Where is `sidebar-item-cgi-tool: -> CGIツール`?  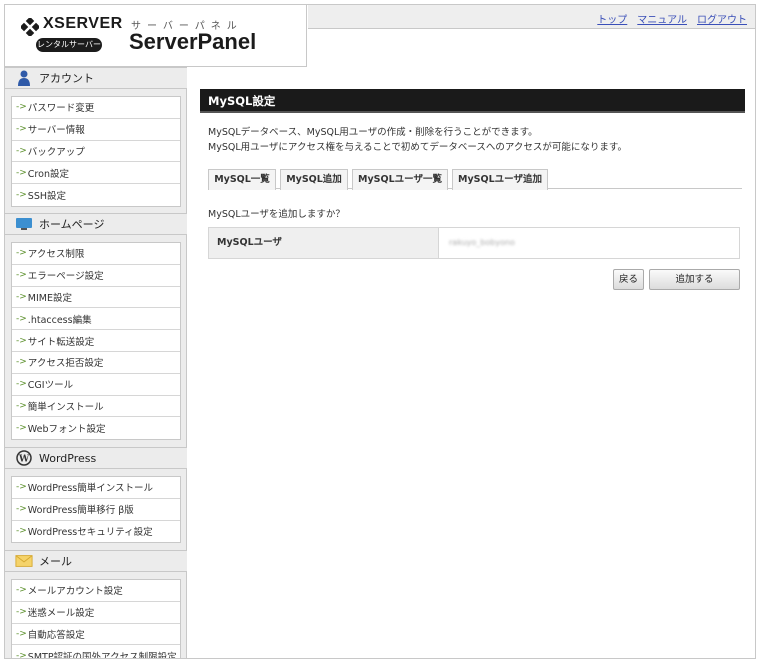 sidebar-item-cgi-tool: -> CGIツール is located at coordinates (96, 385).